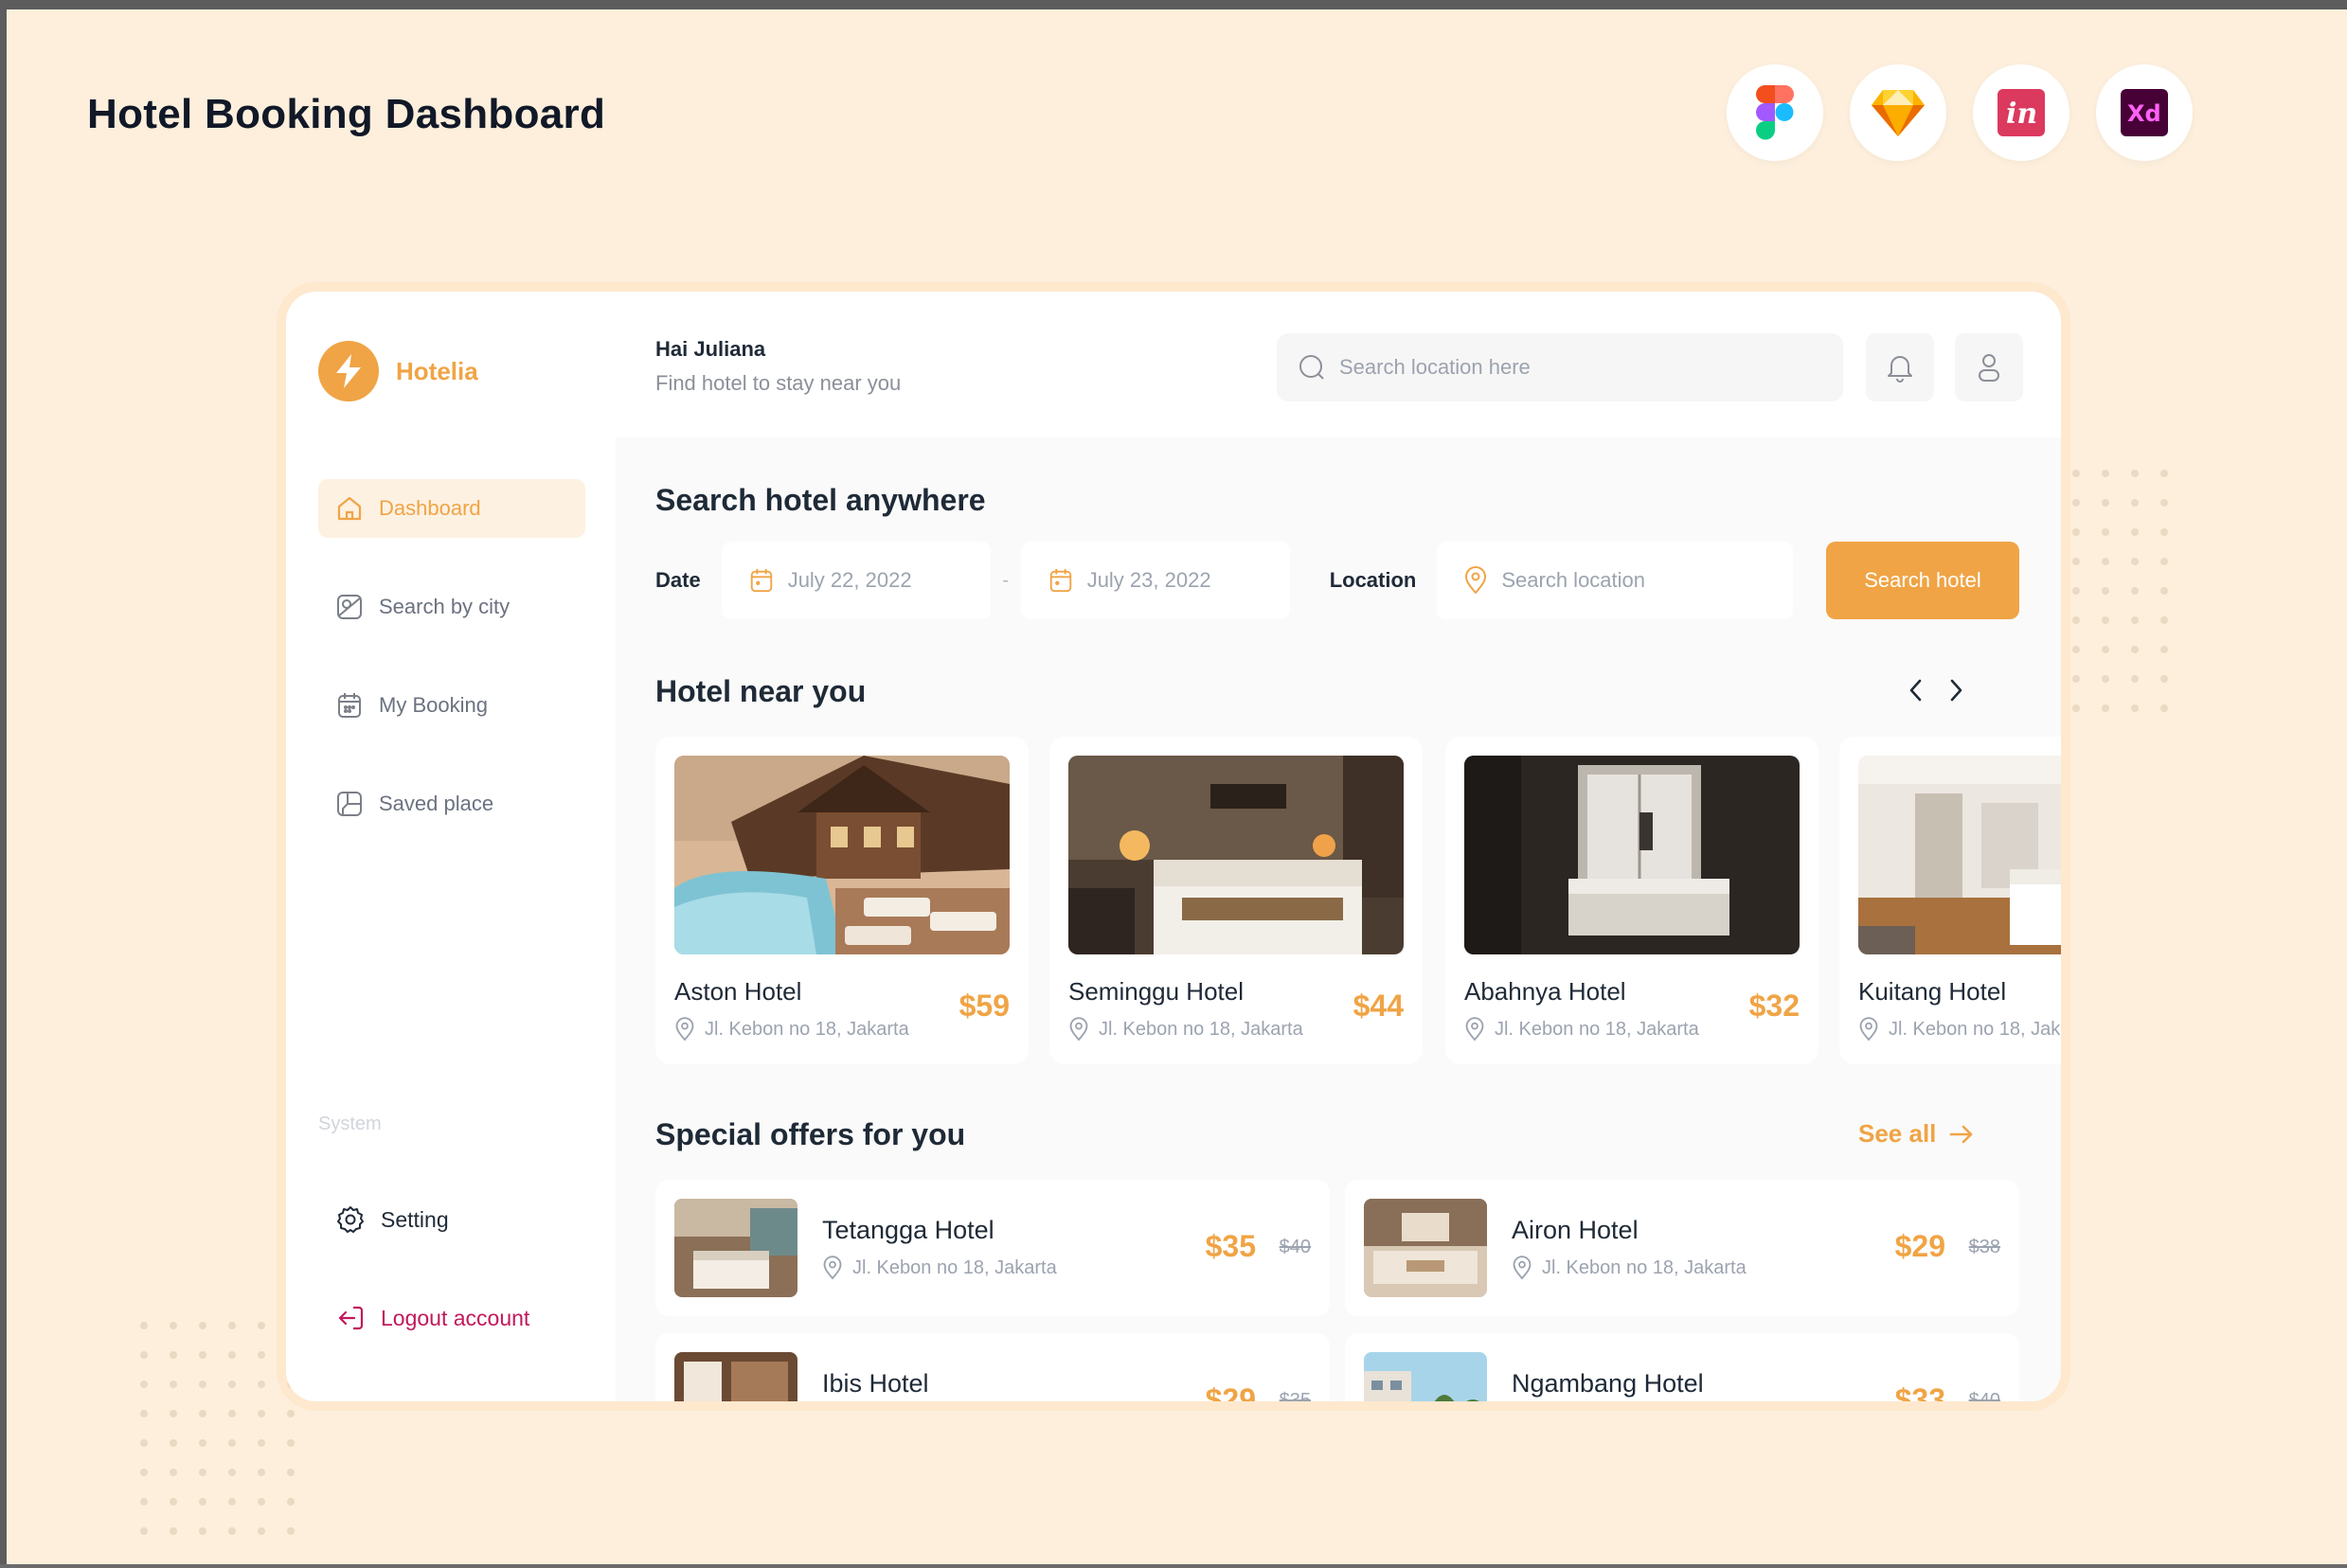 This screenshot has width=2347, height=1568. What do you see at coordinates (455, 1317) in the screenshot?
I see `logout-label: Logout account` at bounding box center [455, 1317].